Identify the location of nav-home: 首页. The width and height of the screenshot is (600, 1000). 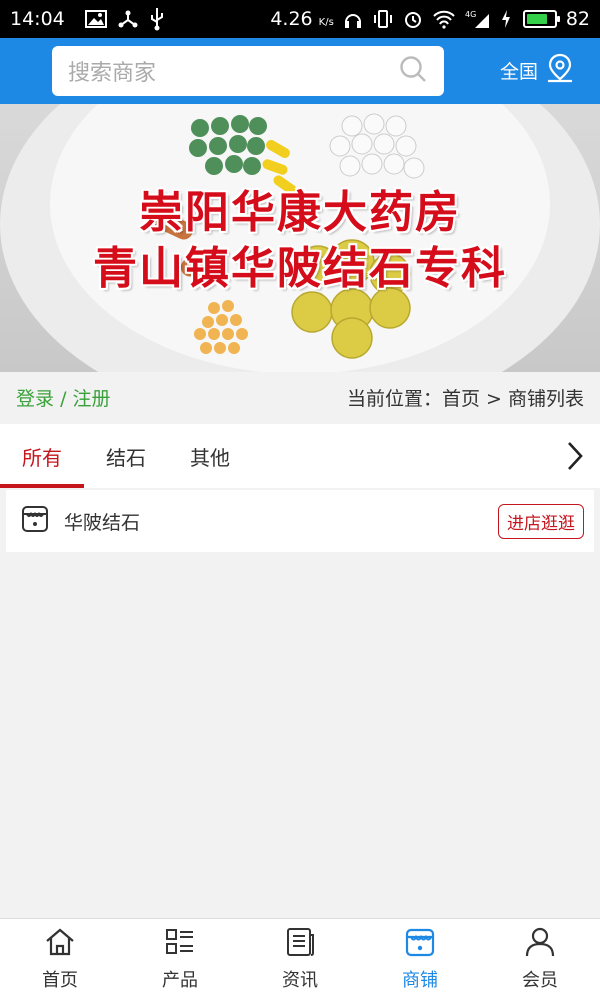
(60, 959).